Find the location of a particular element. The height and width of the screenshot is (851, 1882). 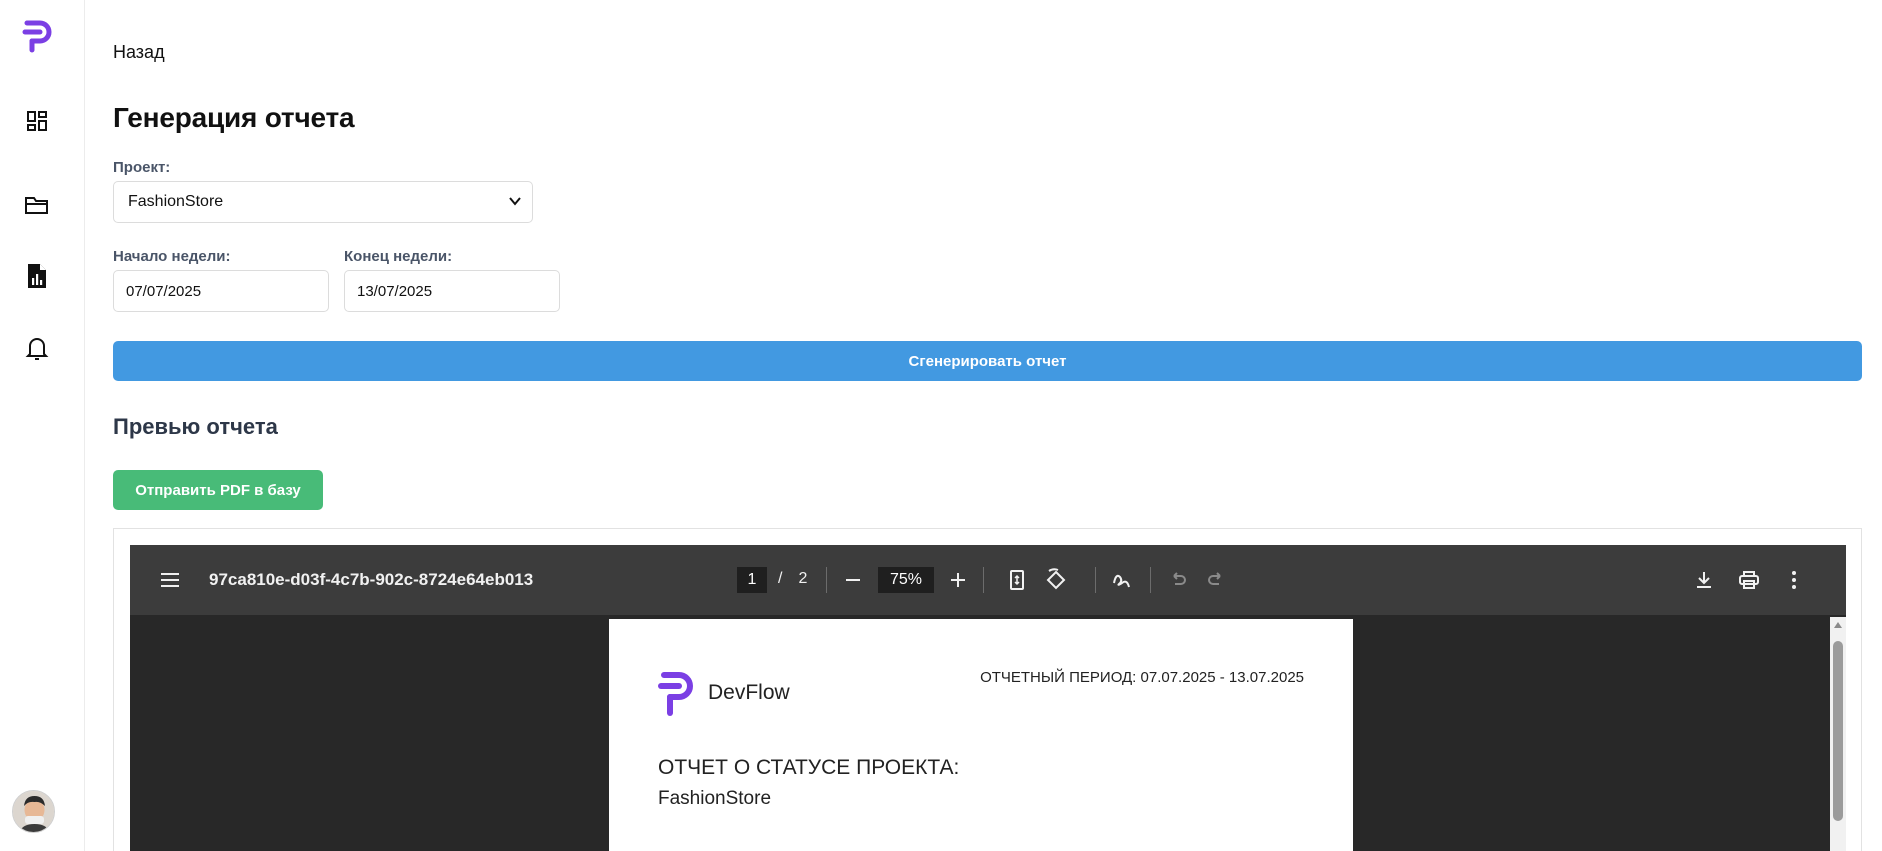

undo-icon is located at coordinates (1178, 580).